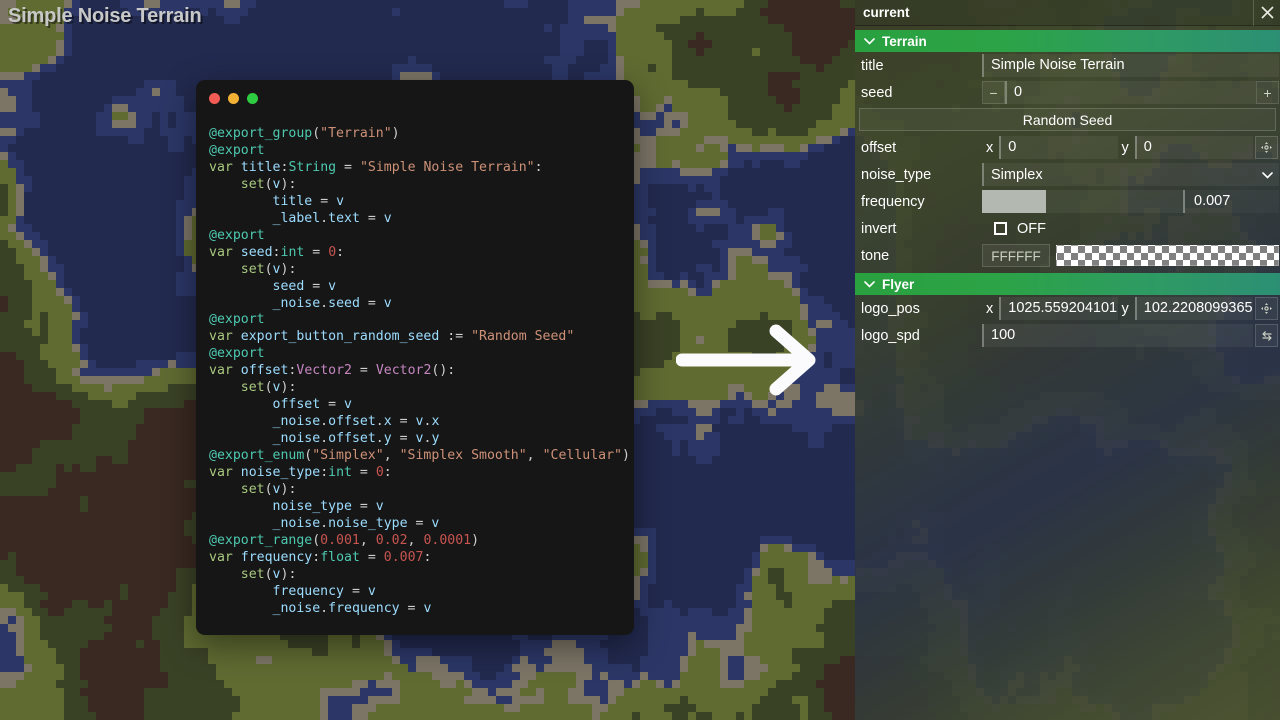 This screenshot has height=720, width=1280. I want to click on property-label: seed, so click(877, 92).